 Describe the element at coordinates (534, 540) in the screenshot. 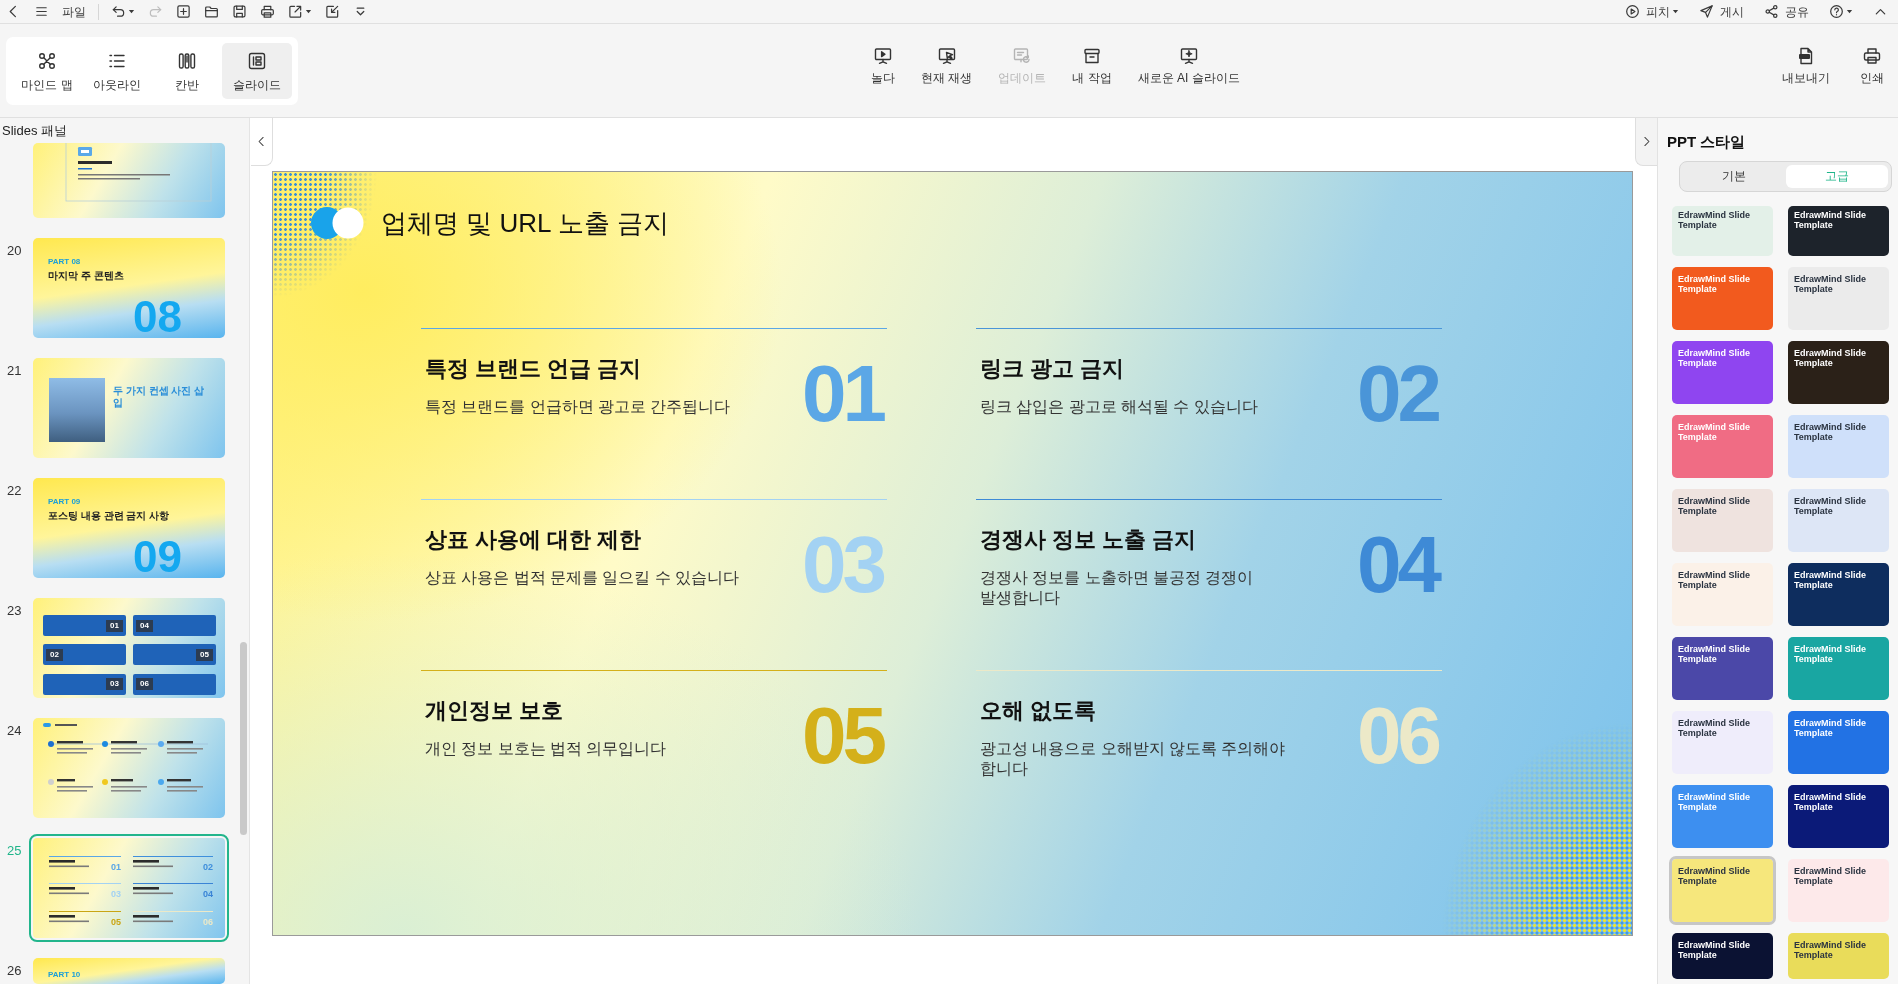

I see `item-title: 상표 사용에 대한 제한` at that location.